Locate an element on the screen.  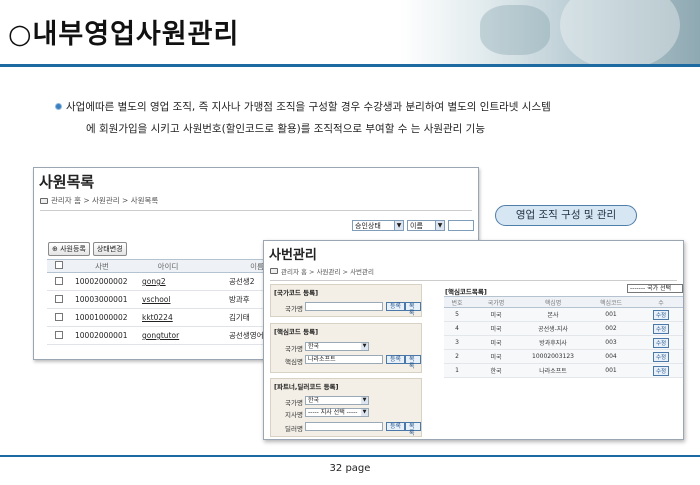
column-header: 수 is located at coordinates (660, 302).